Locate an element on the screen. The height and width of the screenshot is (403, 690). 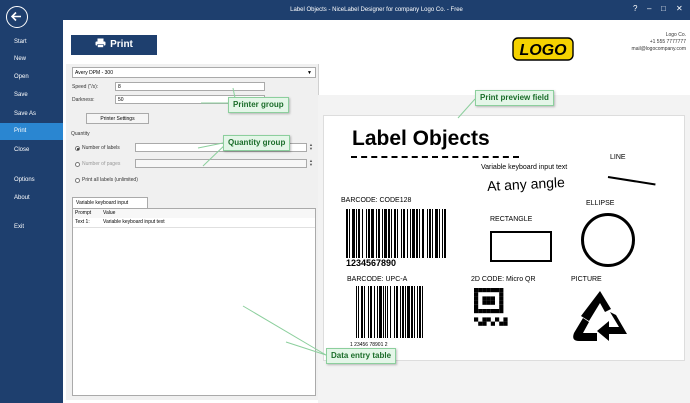
sidebar-item-exit: Exit is located at coordinates (31, 227).